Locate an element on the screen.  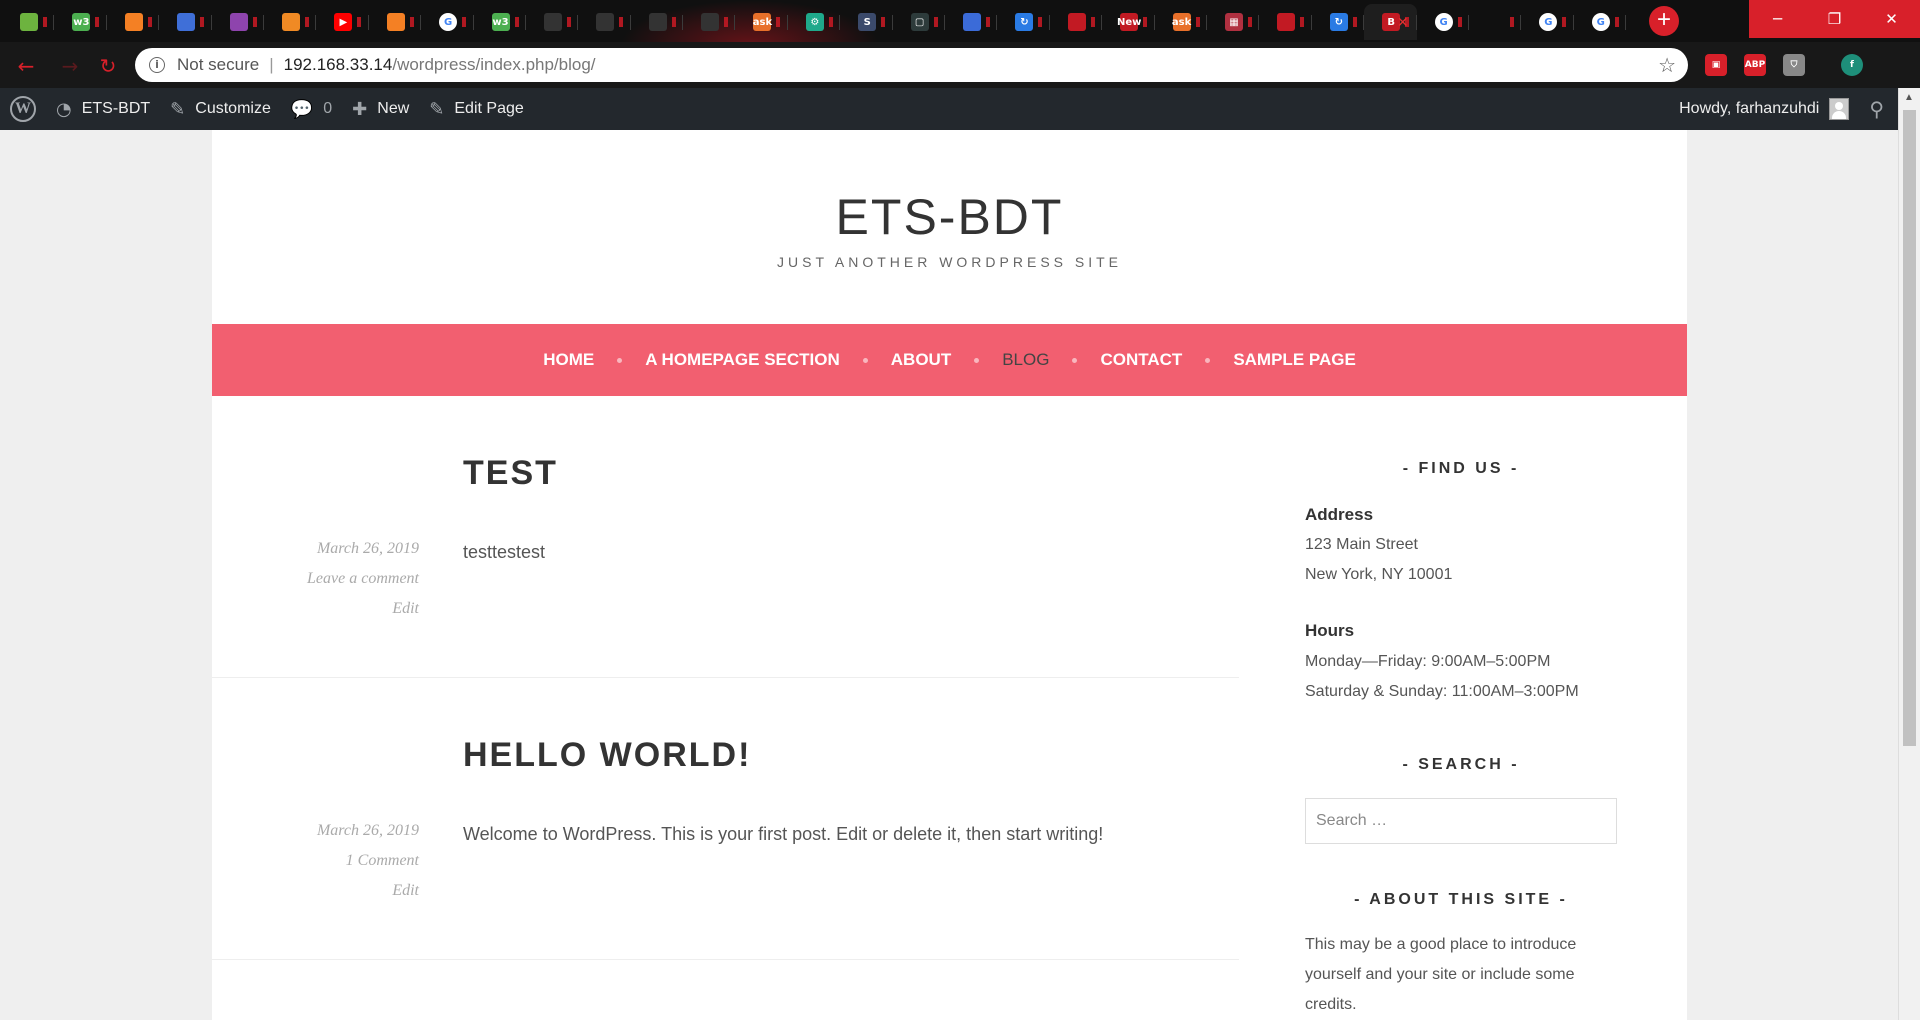
nav-item-sample-page: SAMPLE PAGE is located at coordinates (1294, 360).